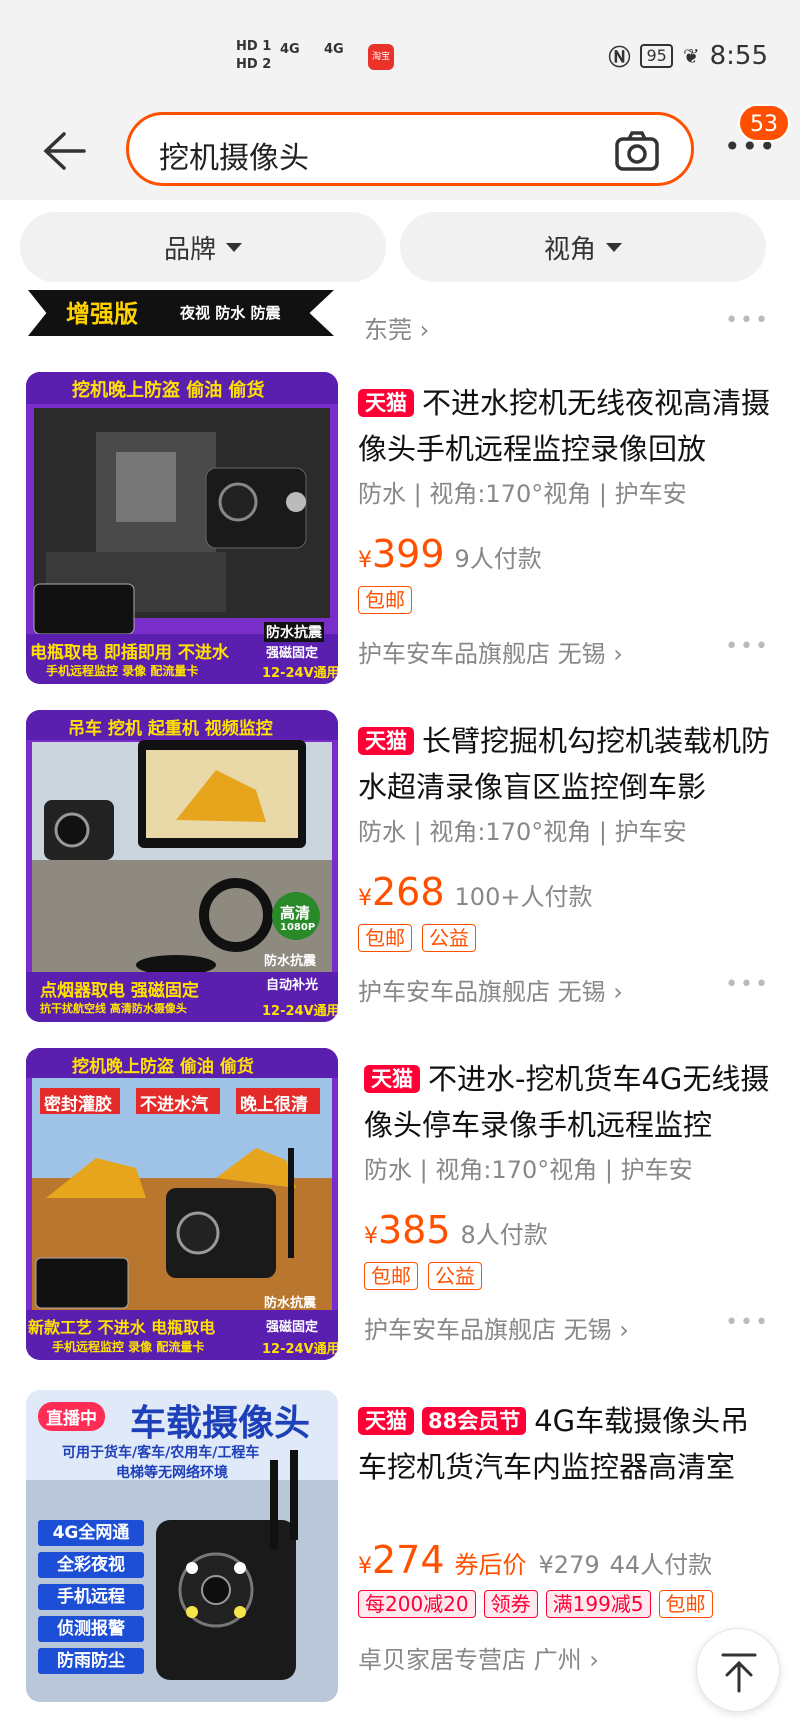  Describe the element at coordinates (568, 1444) in the screenshot. I see `product-title: 天猫 88会员节 4G车载摄像头吊车挖机货汽车内监控器高清室` at that location.